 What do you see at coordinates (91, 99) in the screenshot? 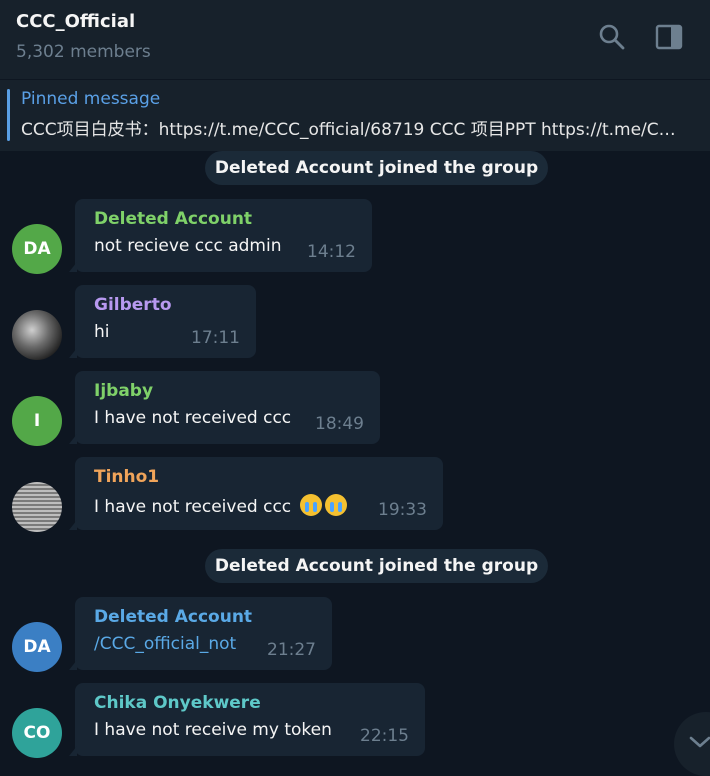
I see `pinned-title: Pinned message` at bounding box center [91, 99].